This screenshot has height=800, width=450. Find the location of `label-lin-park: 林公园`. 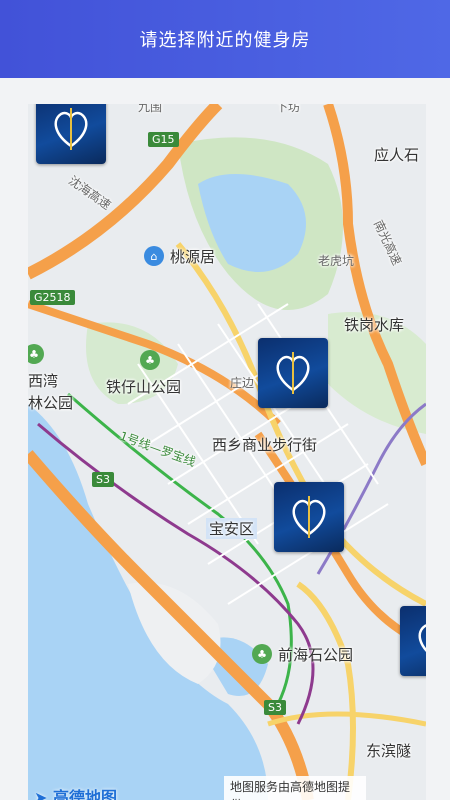

label-lin-park: 林公园 is located at coordinates (51, 403).